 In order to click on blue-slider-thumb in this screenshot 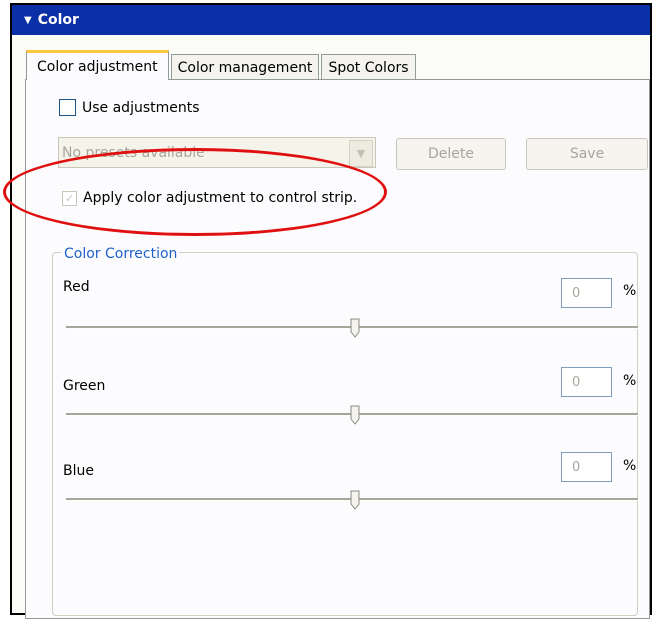, I will do `click(355, 500)`.